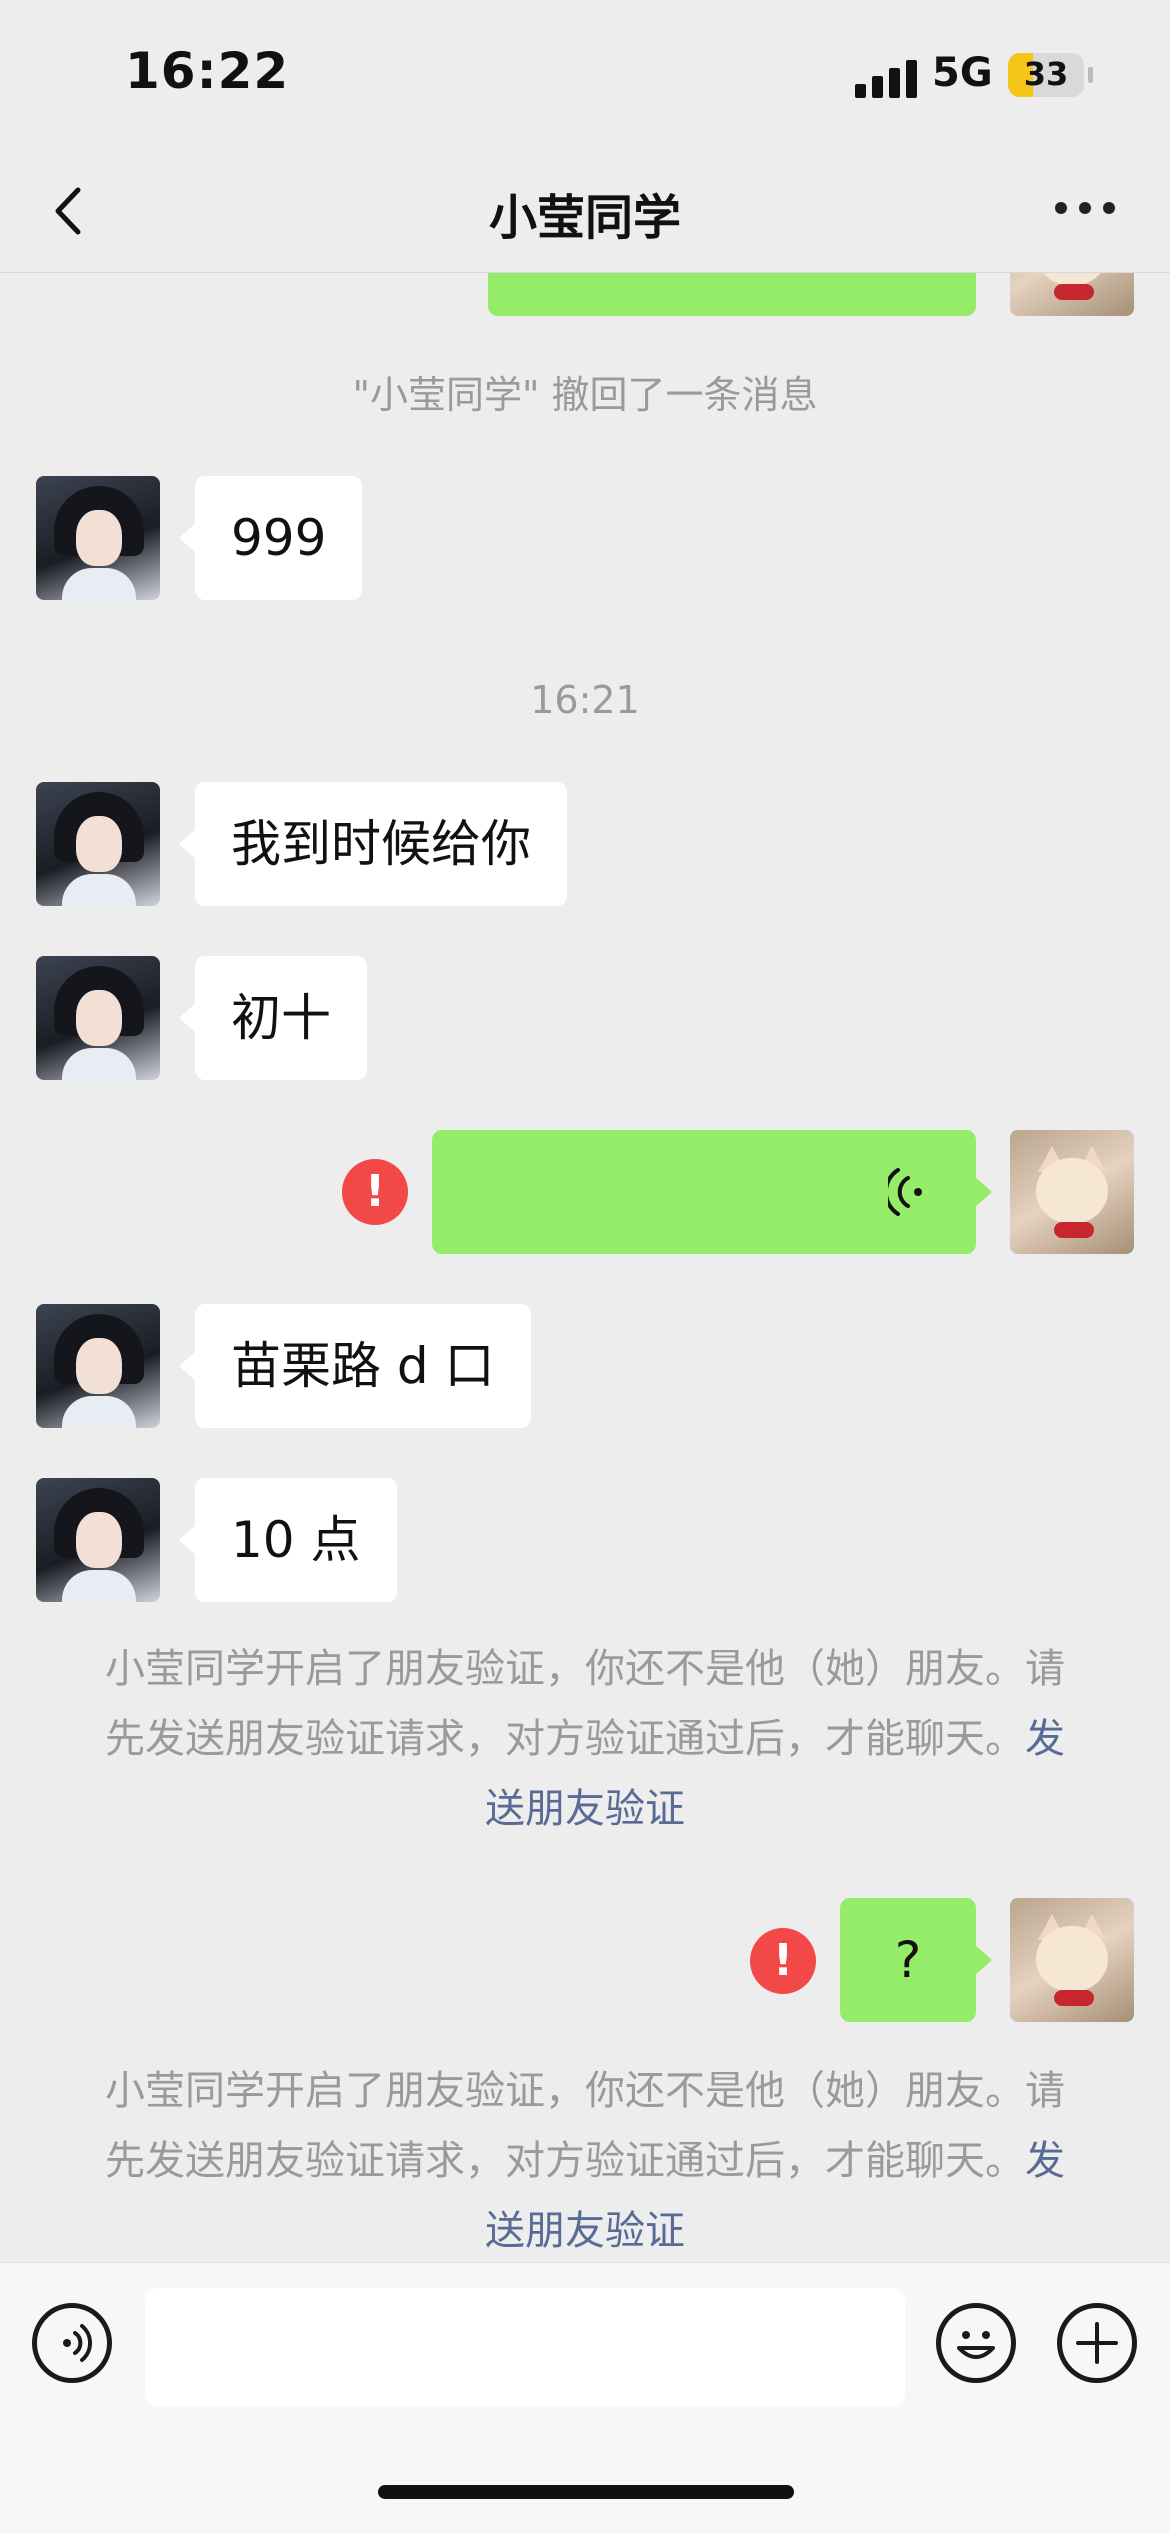 Image resolution: width=1170 pixels, height=2533 pixels. What do you see at coordinates (1097, 2343) in the screenshot?
I see `plus-icon` at bounding box center [1097, 2343].